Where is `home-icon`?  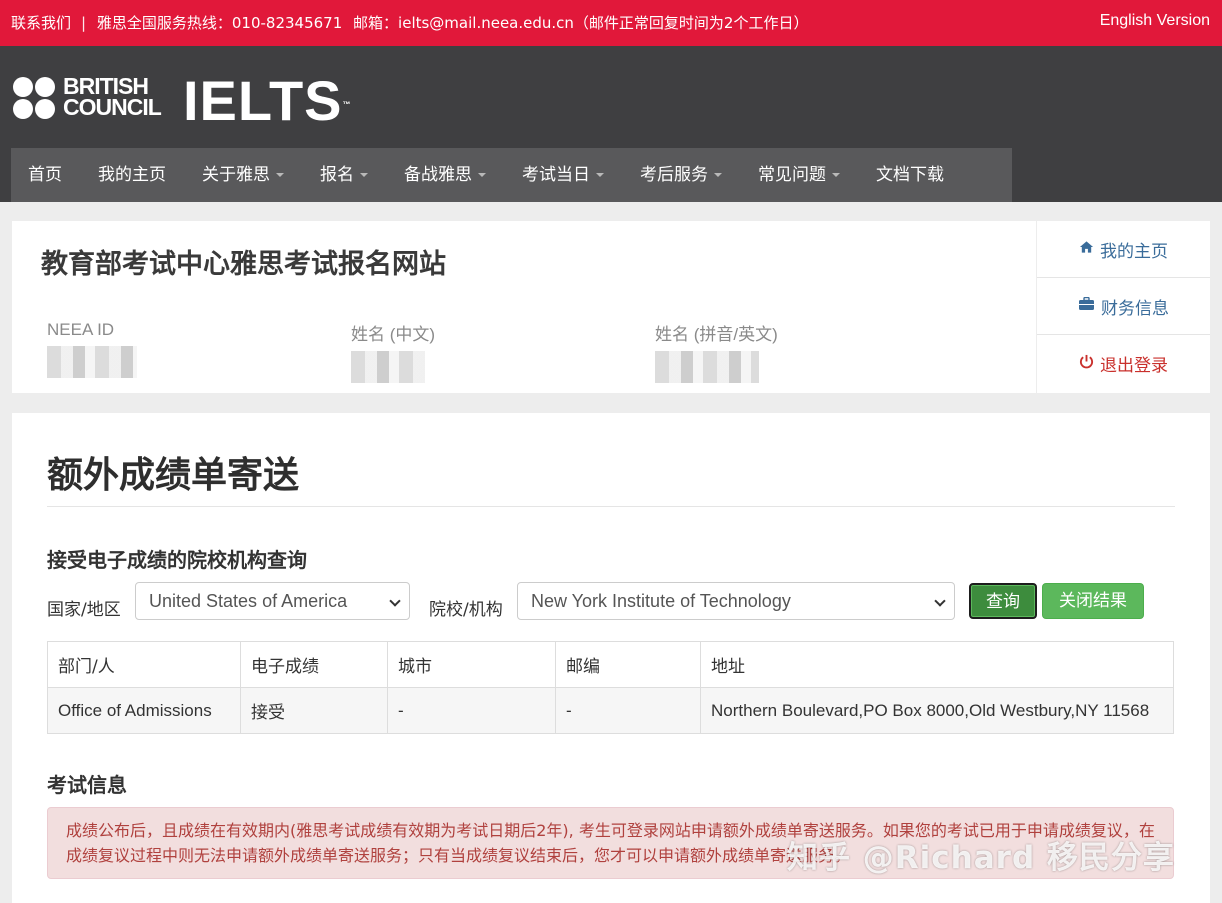 home-icon is located at coordinates (1086, 249).